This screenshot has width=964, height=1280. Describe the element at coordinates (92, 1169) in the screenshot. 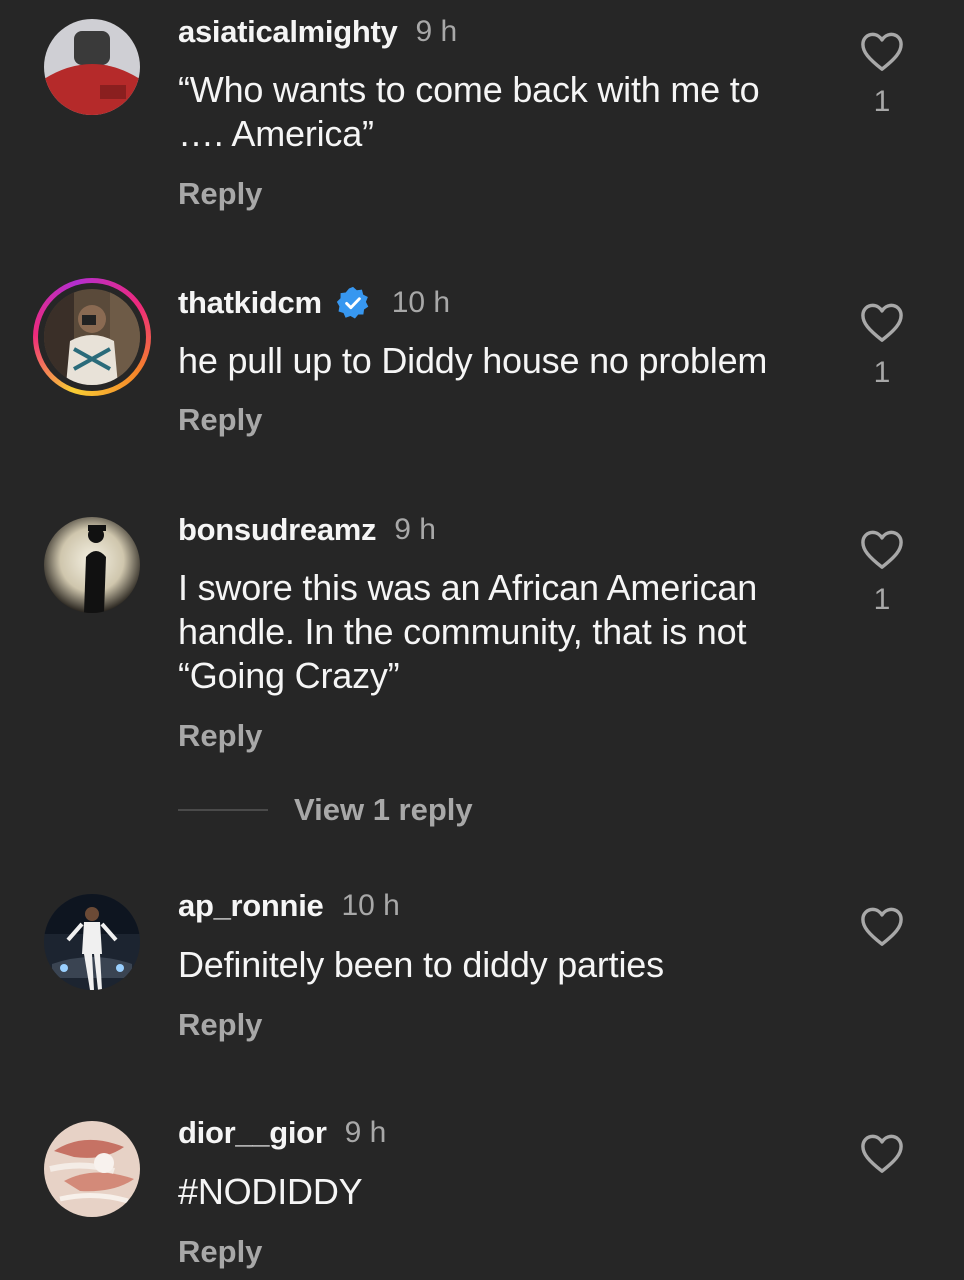

I see `avatar` at that location.